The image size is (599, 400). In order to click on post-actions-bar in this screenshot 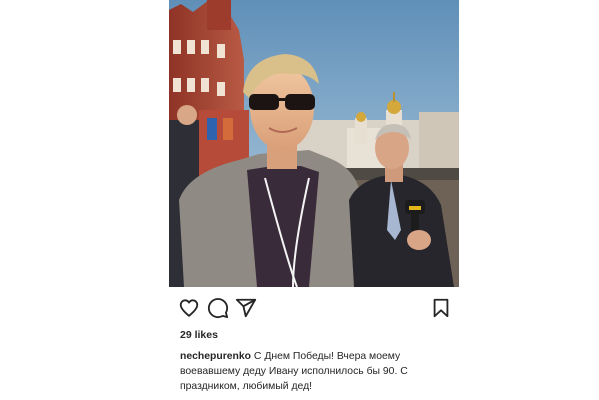, I will do `click(314, 307)`.